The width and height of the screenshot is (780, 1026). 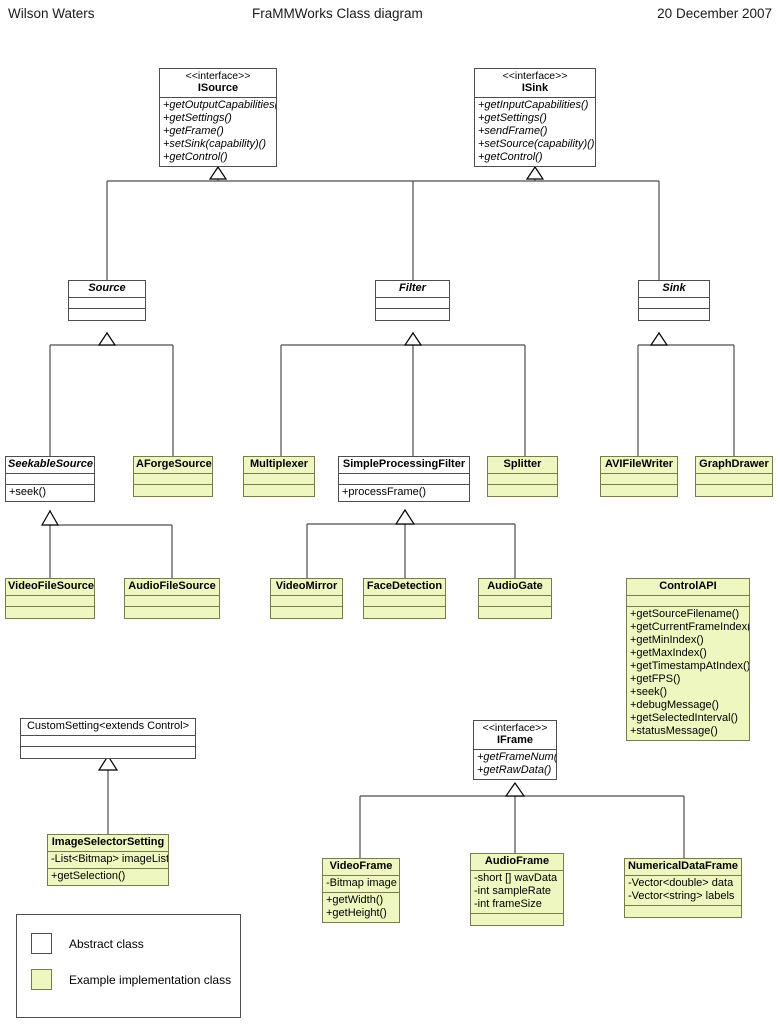 I want to click on class-box-seekablesource: SeekableSource +seek(), so click(x=50, y=479).